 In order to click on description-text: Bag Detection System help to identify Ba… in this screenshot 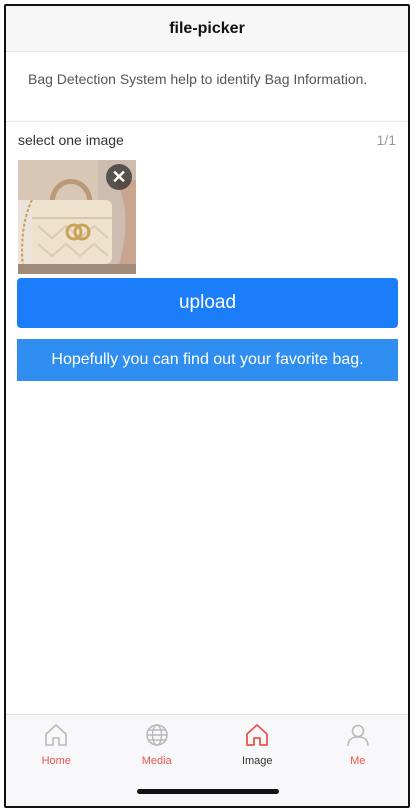, I will do `click(207, 88)`.